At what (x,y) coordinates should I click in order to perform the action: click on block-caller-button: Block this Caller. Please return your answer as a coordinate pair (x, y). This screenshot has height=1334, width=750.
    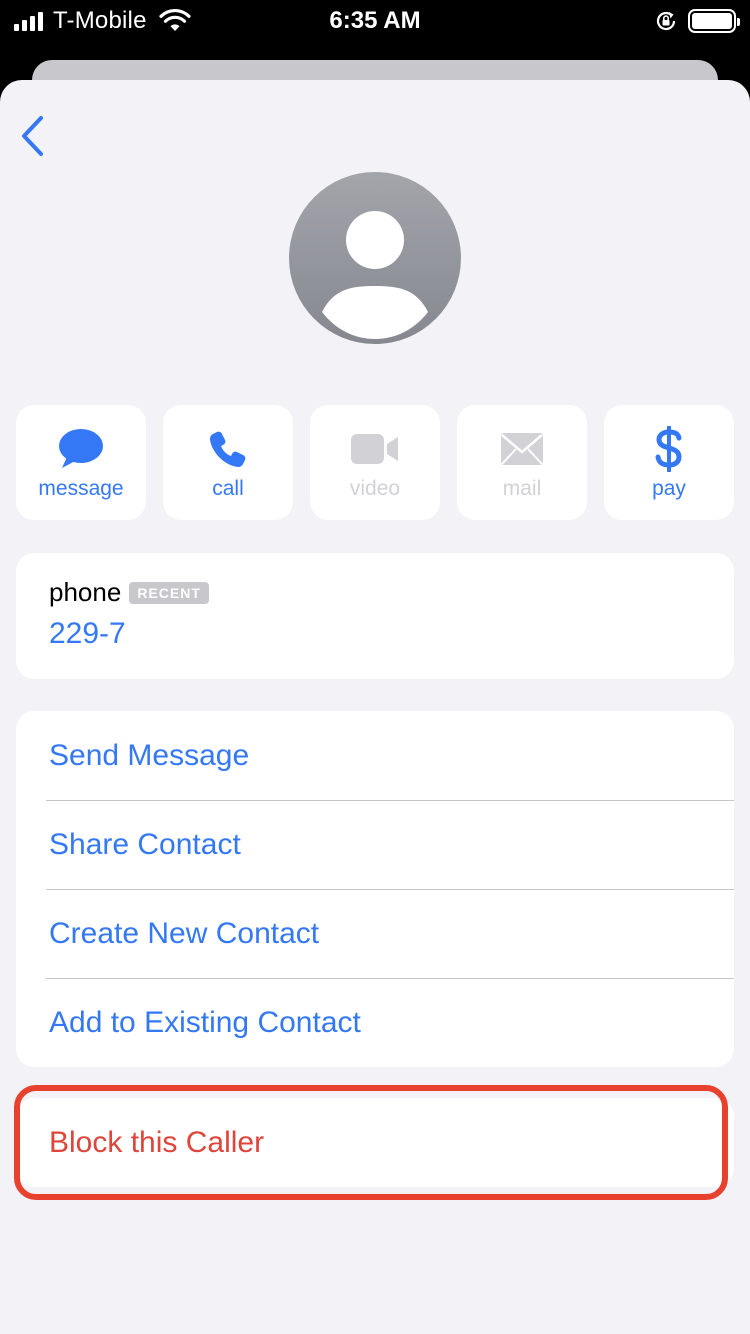
    Looking at the image, I should click on (375, 1142).